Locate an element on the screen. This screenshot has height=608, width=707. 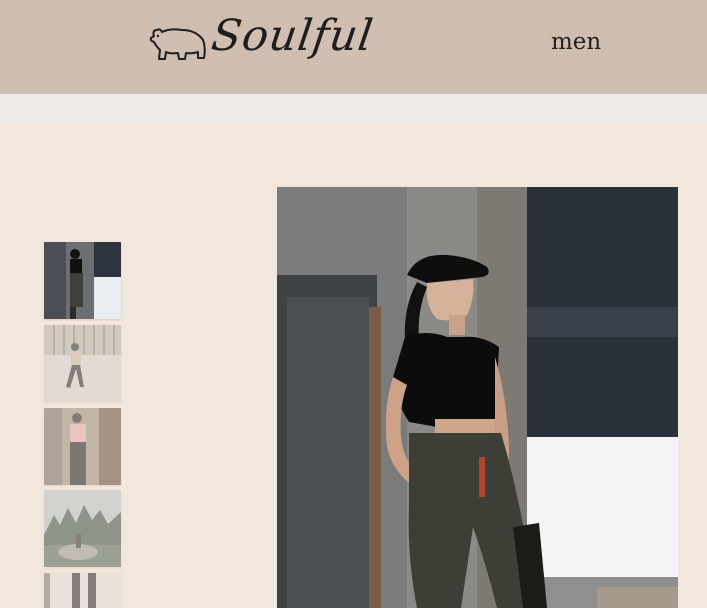
header-divider-strip is located at coordinates (353, 108).